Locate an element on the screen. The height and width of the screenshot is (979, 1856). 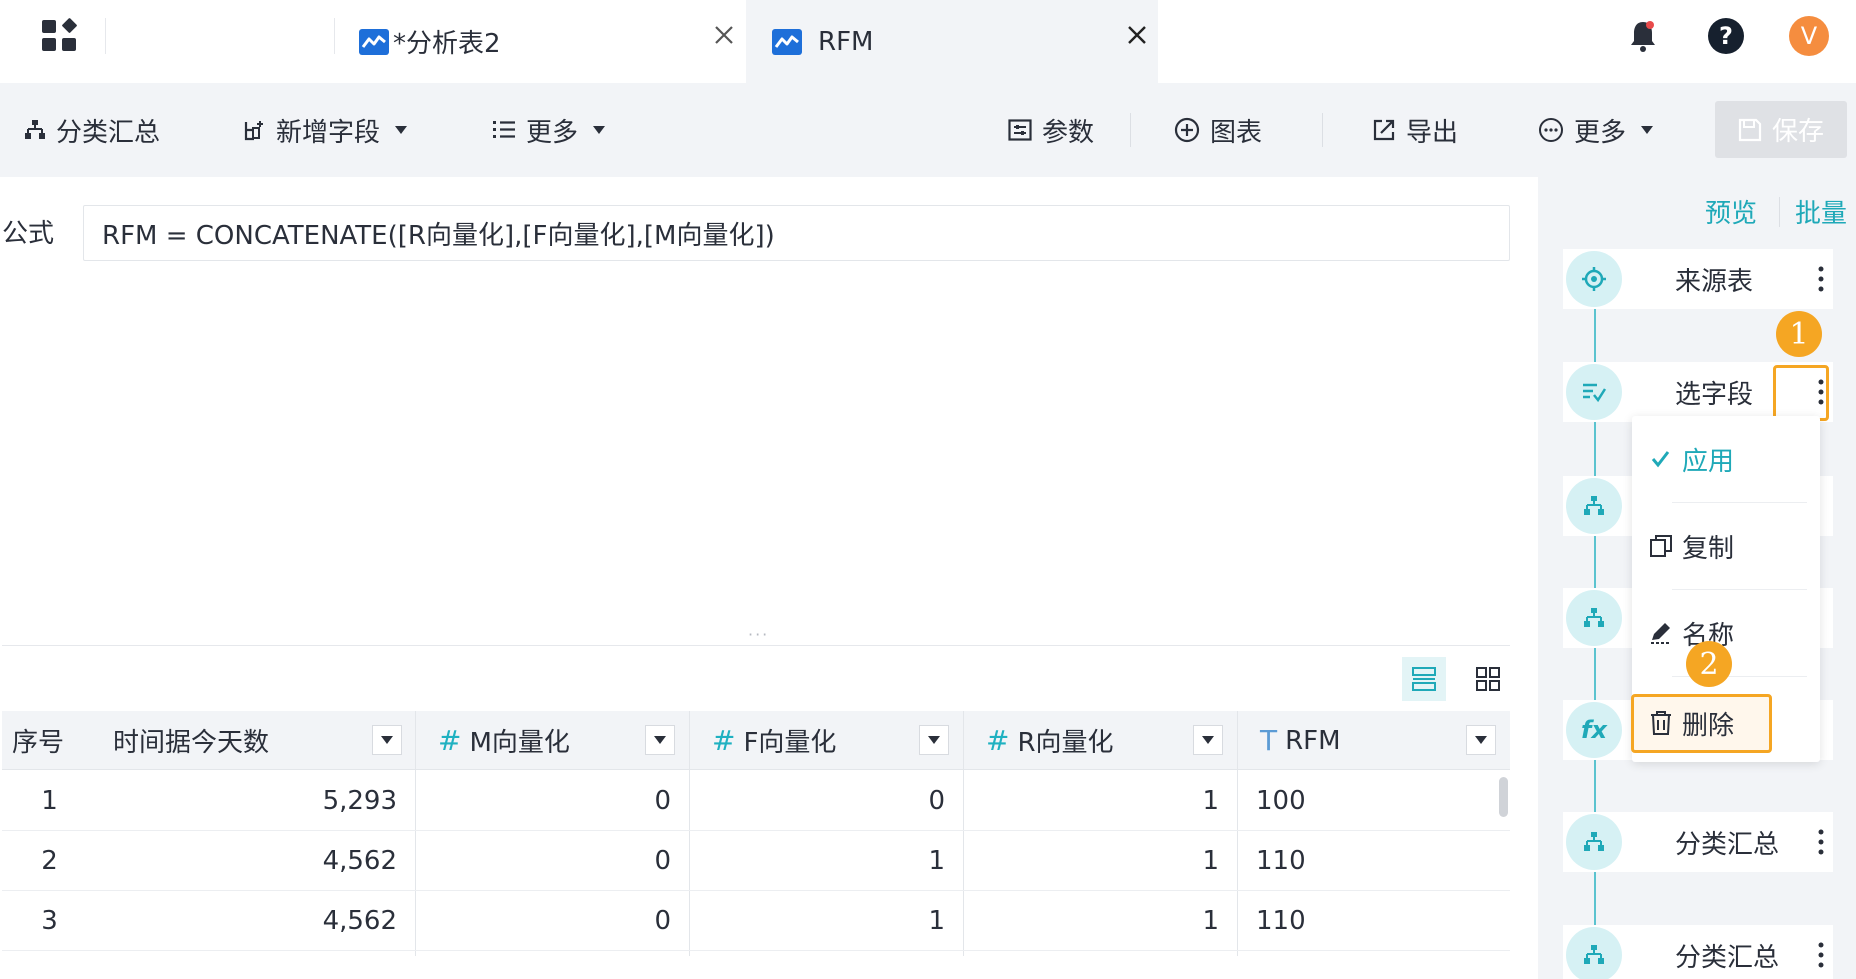
help-icon: ? is located at coordinates (1726, 36).